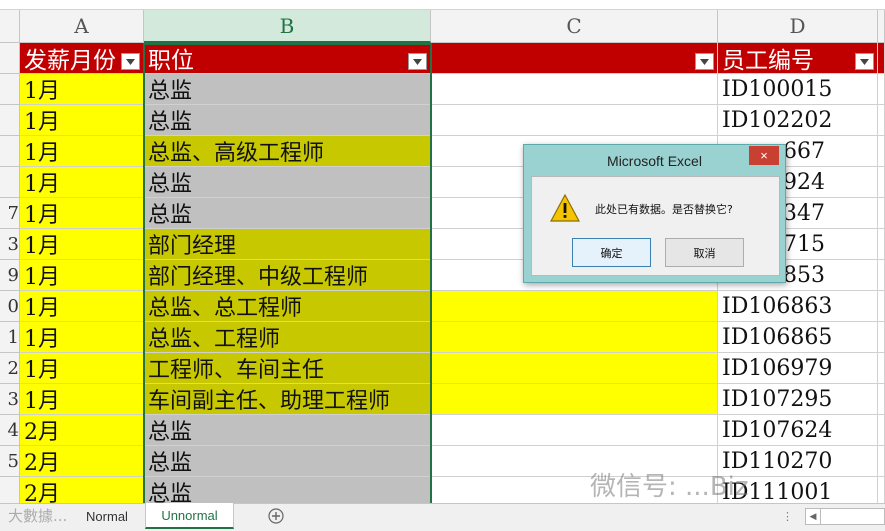  Describe the element at coordinates (107, 516) in the screenshot. I see `tab-normal: Normal` at that location.